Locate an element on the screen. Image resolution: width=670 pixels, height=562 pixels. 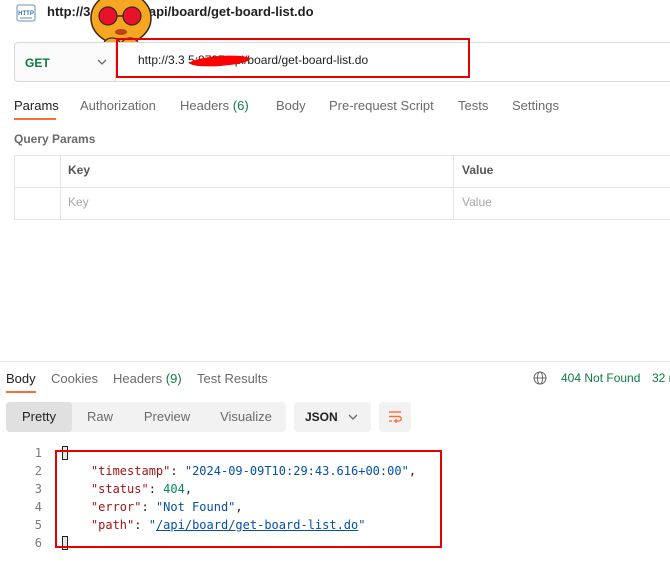
active-tab-indicator is located at coordinates (35, 119).